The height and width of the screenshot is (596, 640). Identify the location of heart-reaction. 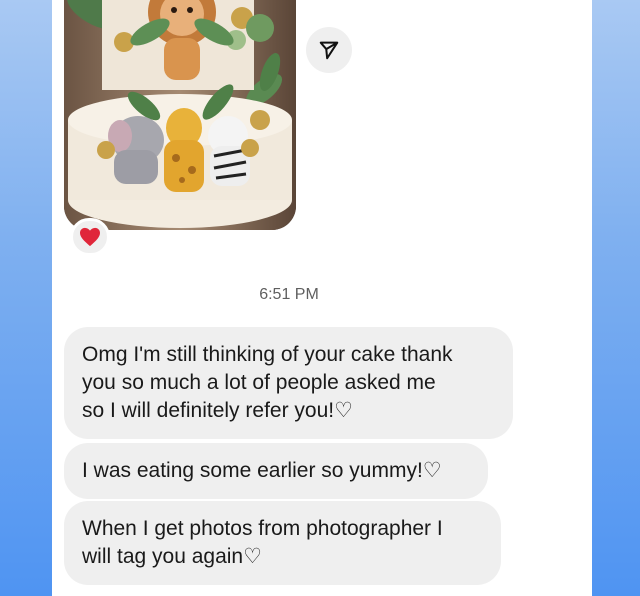
(90, 237).